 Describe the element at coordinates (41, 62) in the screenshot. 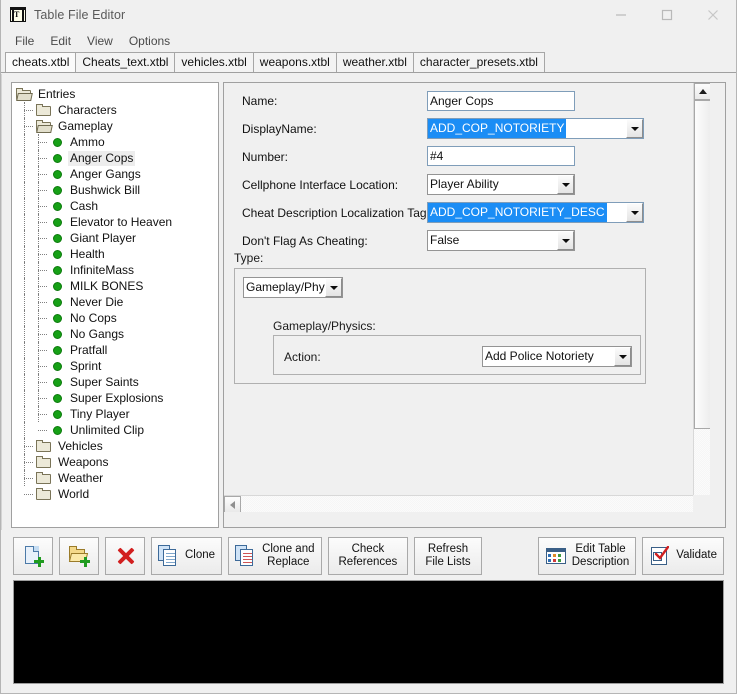

I see `tab-cheats-xtbl: cheats.xtbl` at that location.